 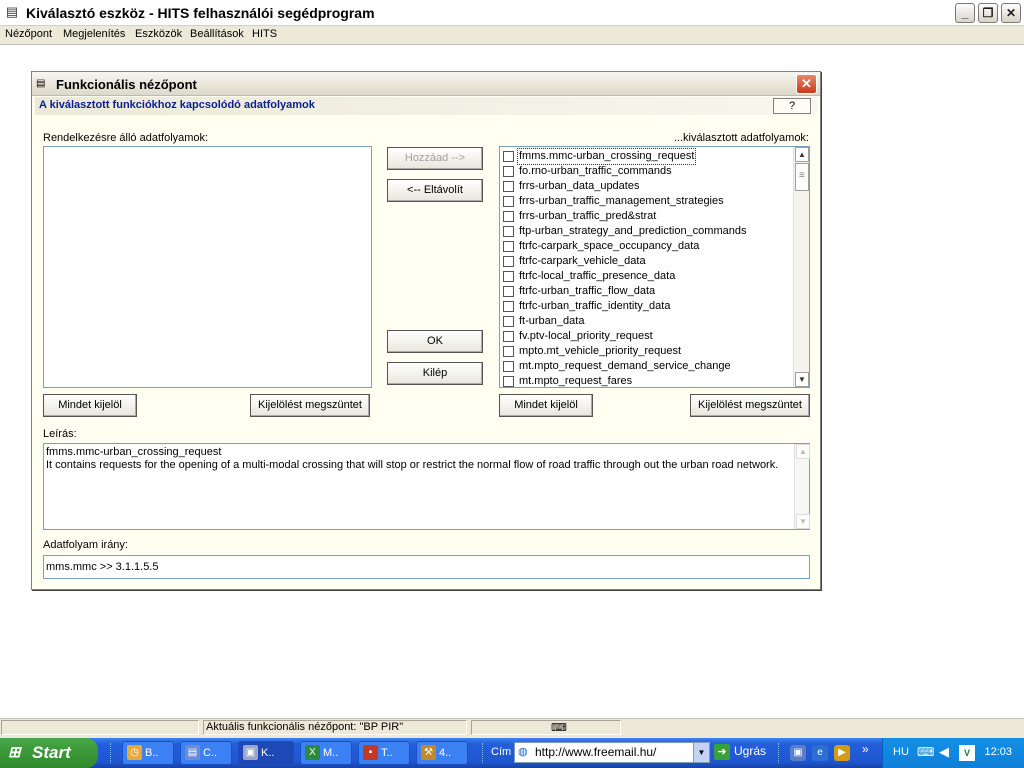 What do you see at coordinates (647, 351) in the screenshot?
I see `list-item: mpto.mt_vehicle_priority_request` at bounding box center [647, 351].